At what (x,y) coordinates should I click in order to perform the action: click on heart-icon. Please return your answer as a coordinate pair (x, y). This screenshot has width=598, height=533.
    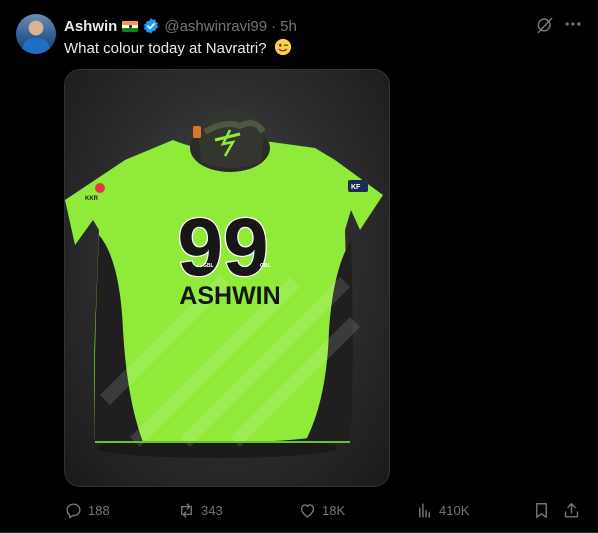
    Looking at the image, I should click on (307, 510).